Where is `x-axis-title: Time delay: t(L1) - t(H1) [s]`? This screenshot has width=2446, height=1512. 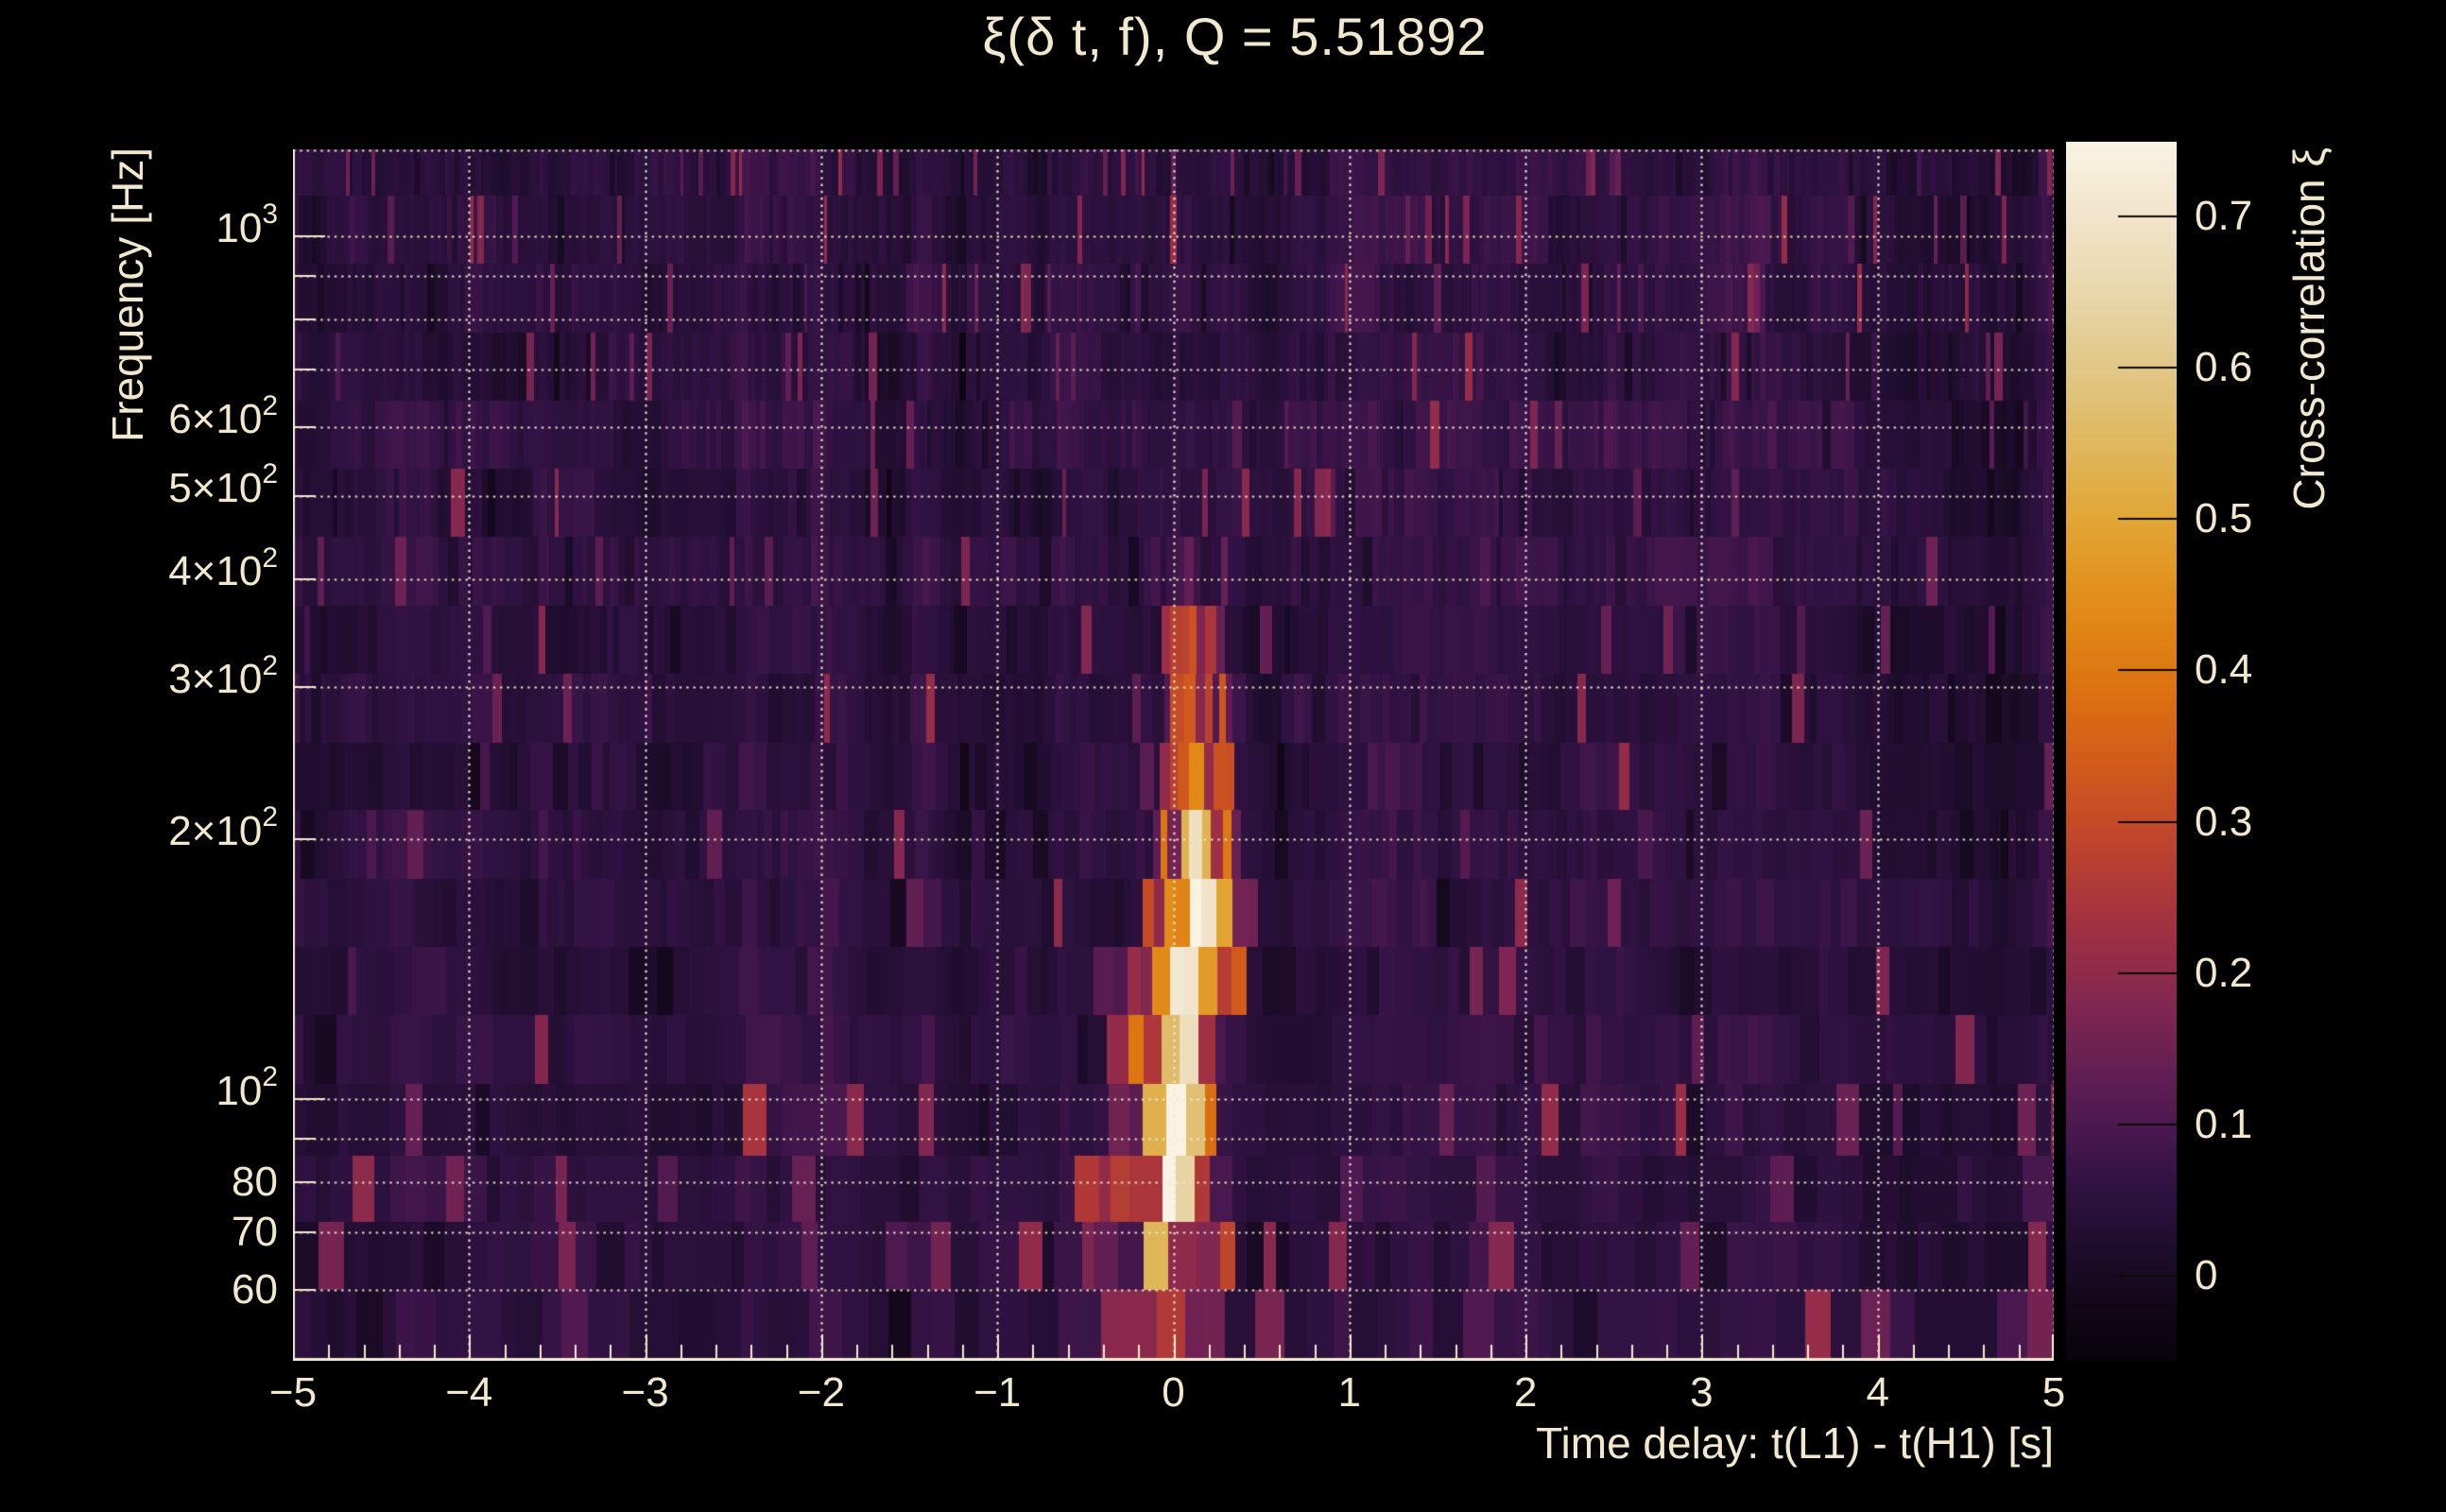
x-axis-title: Time delay: t(L1) - t(H1) [s] is located at coordinates (1795, 1443).